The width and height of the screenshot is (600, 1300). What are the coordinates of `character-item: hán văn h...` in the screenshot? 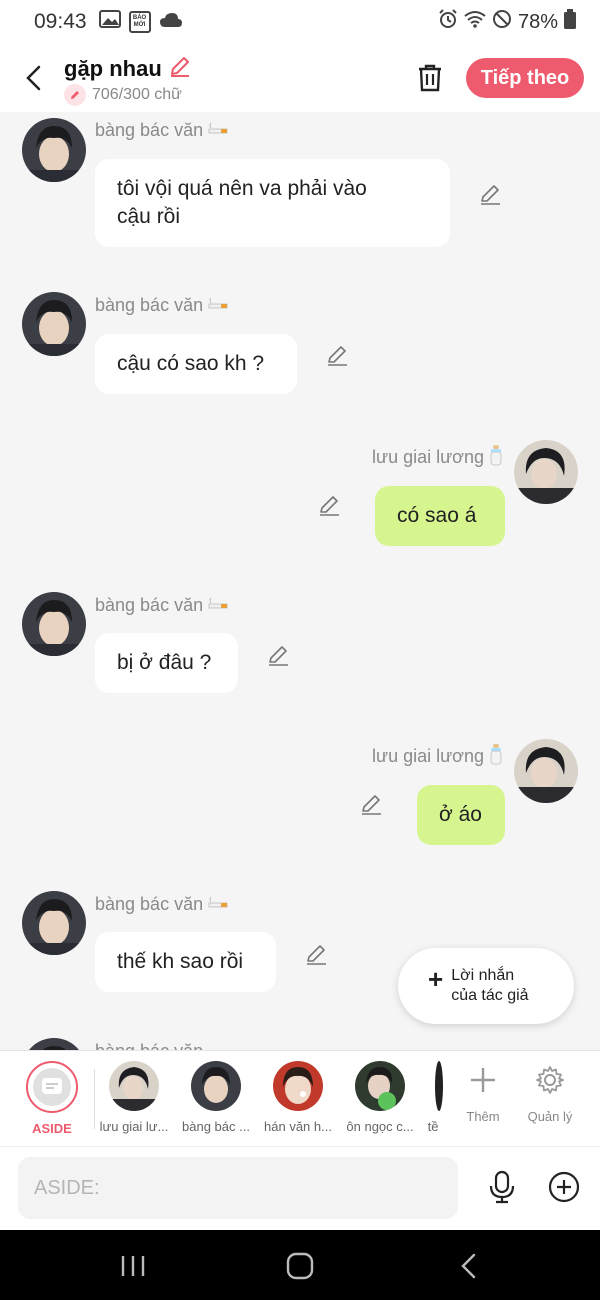 It's located at (298, 1099).